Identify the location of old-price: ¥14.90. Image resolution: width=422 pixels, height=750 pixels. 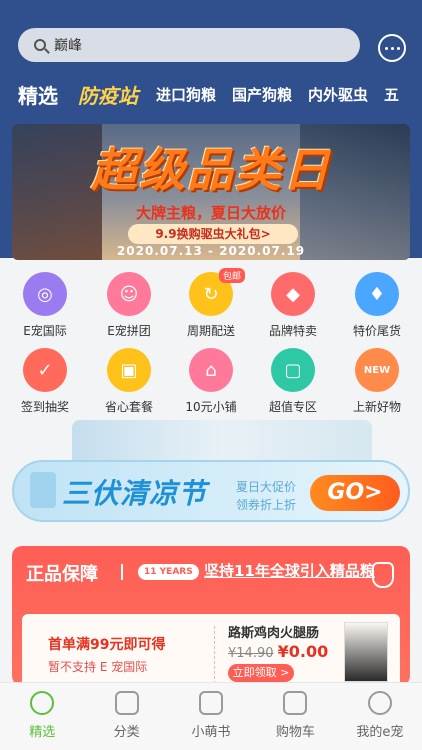
(251, 653).